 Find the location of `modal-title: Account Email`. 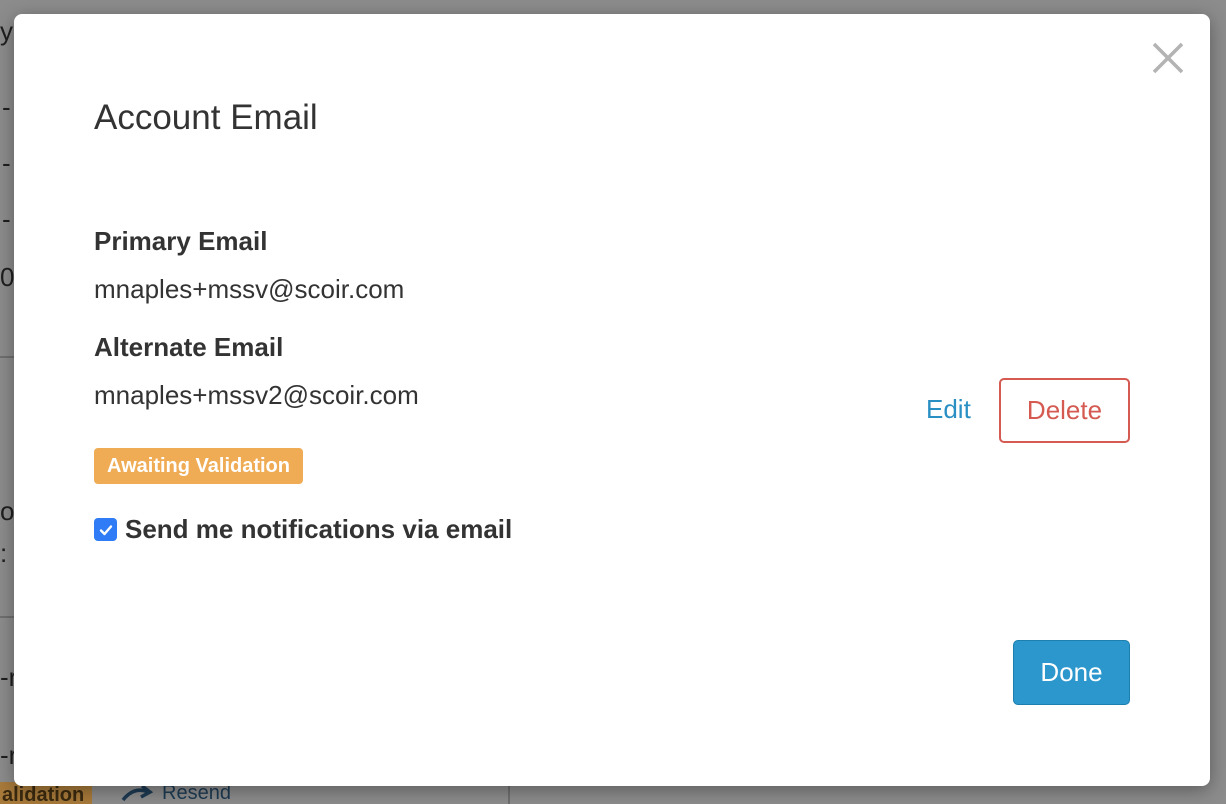

modal-title: Account Email is located at coordinates (206, 117).